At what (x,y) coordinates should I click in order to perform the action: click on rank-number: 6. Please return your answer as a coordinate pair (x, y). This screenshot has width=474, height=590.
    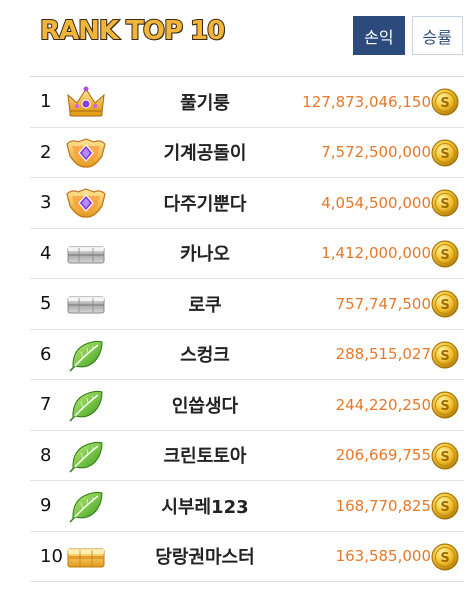
    Looking at the image, I should click on (46, 354).